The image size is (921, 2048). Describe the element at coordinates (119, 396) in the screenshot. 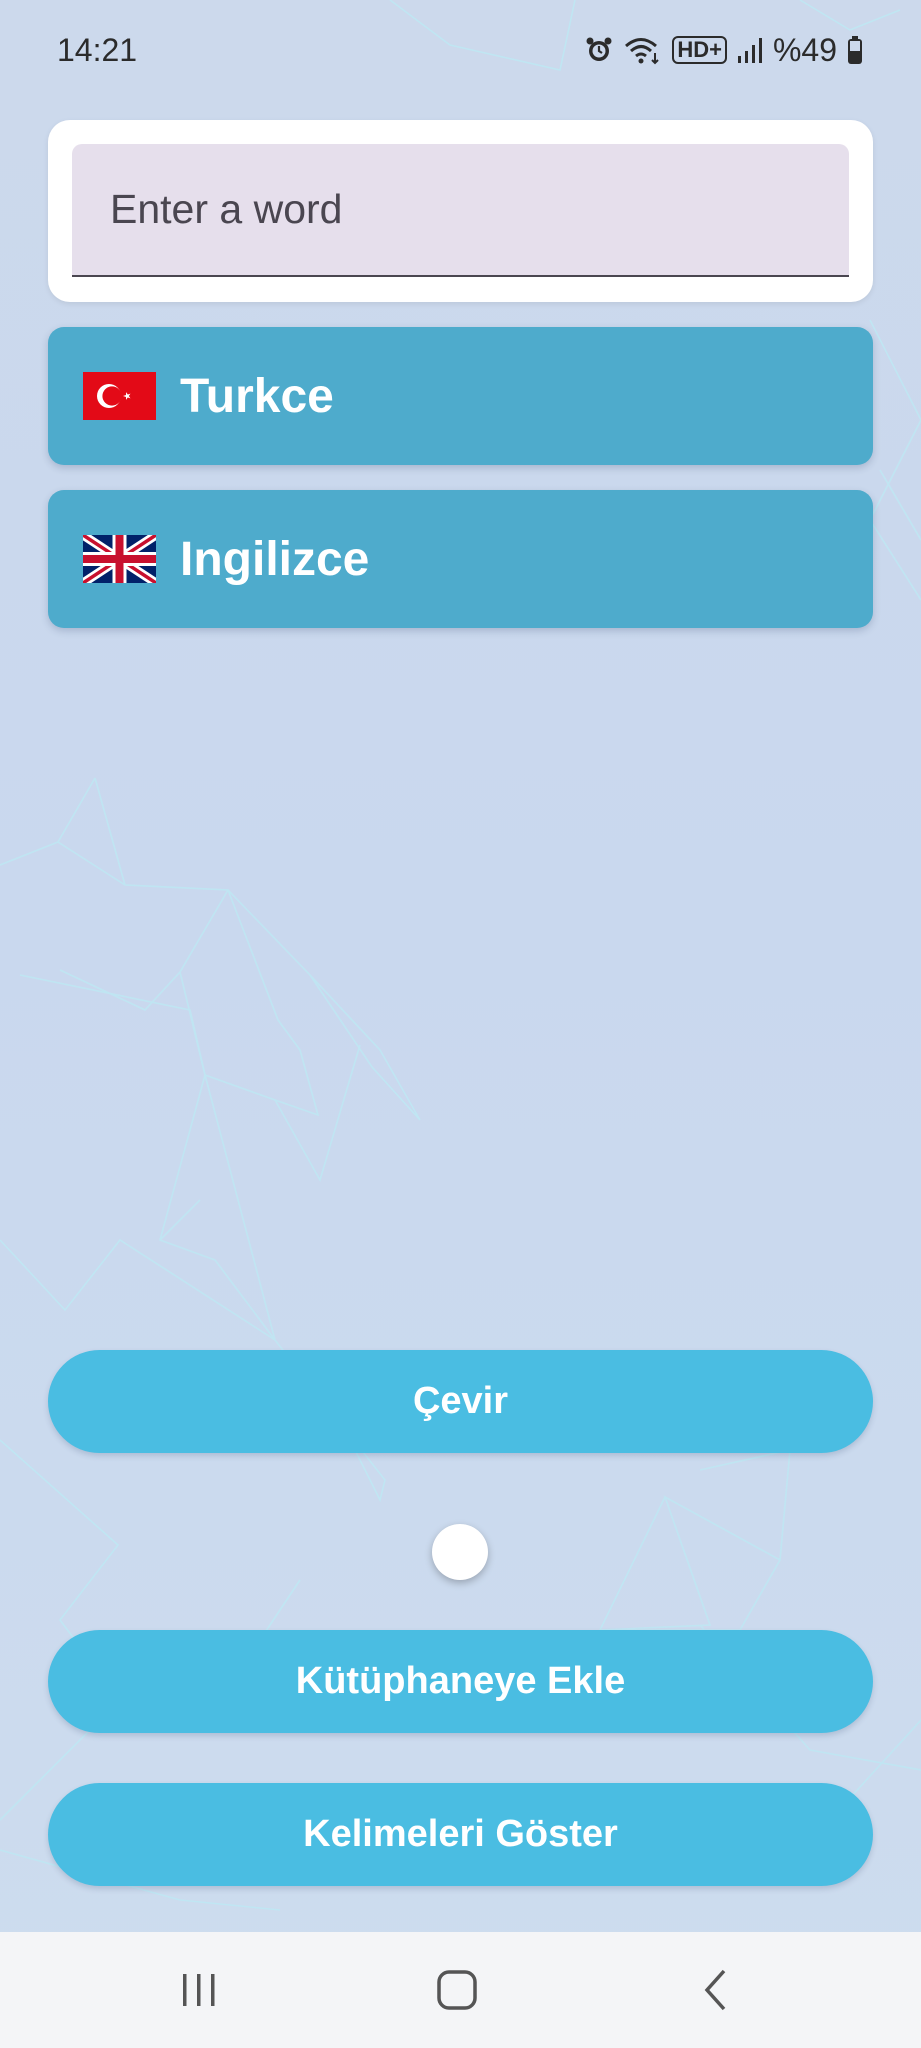

I see `turkey-flag-icon` at that location.